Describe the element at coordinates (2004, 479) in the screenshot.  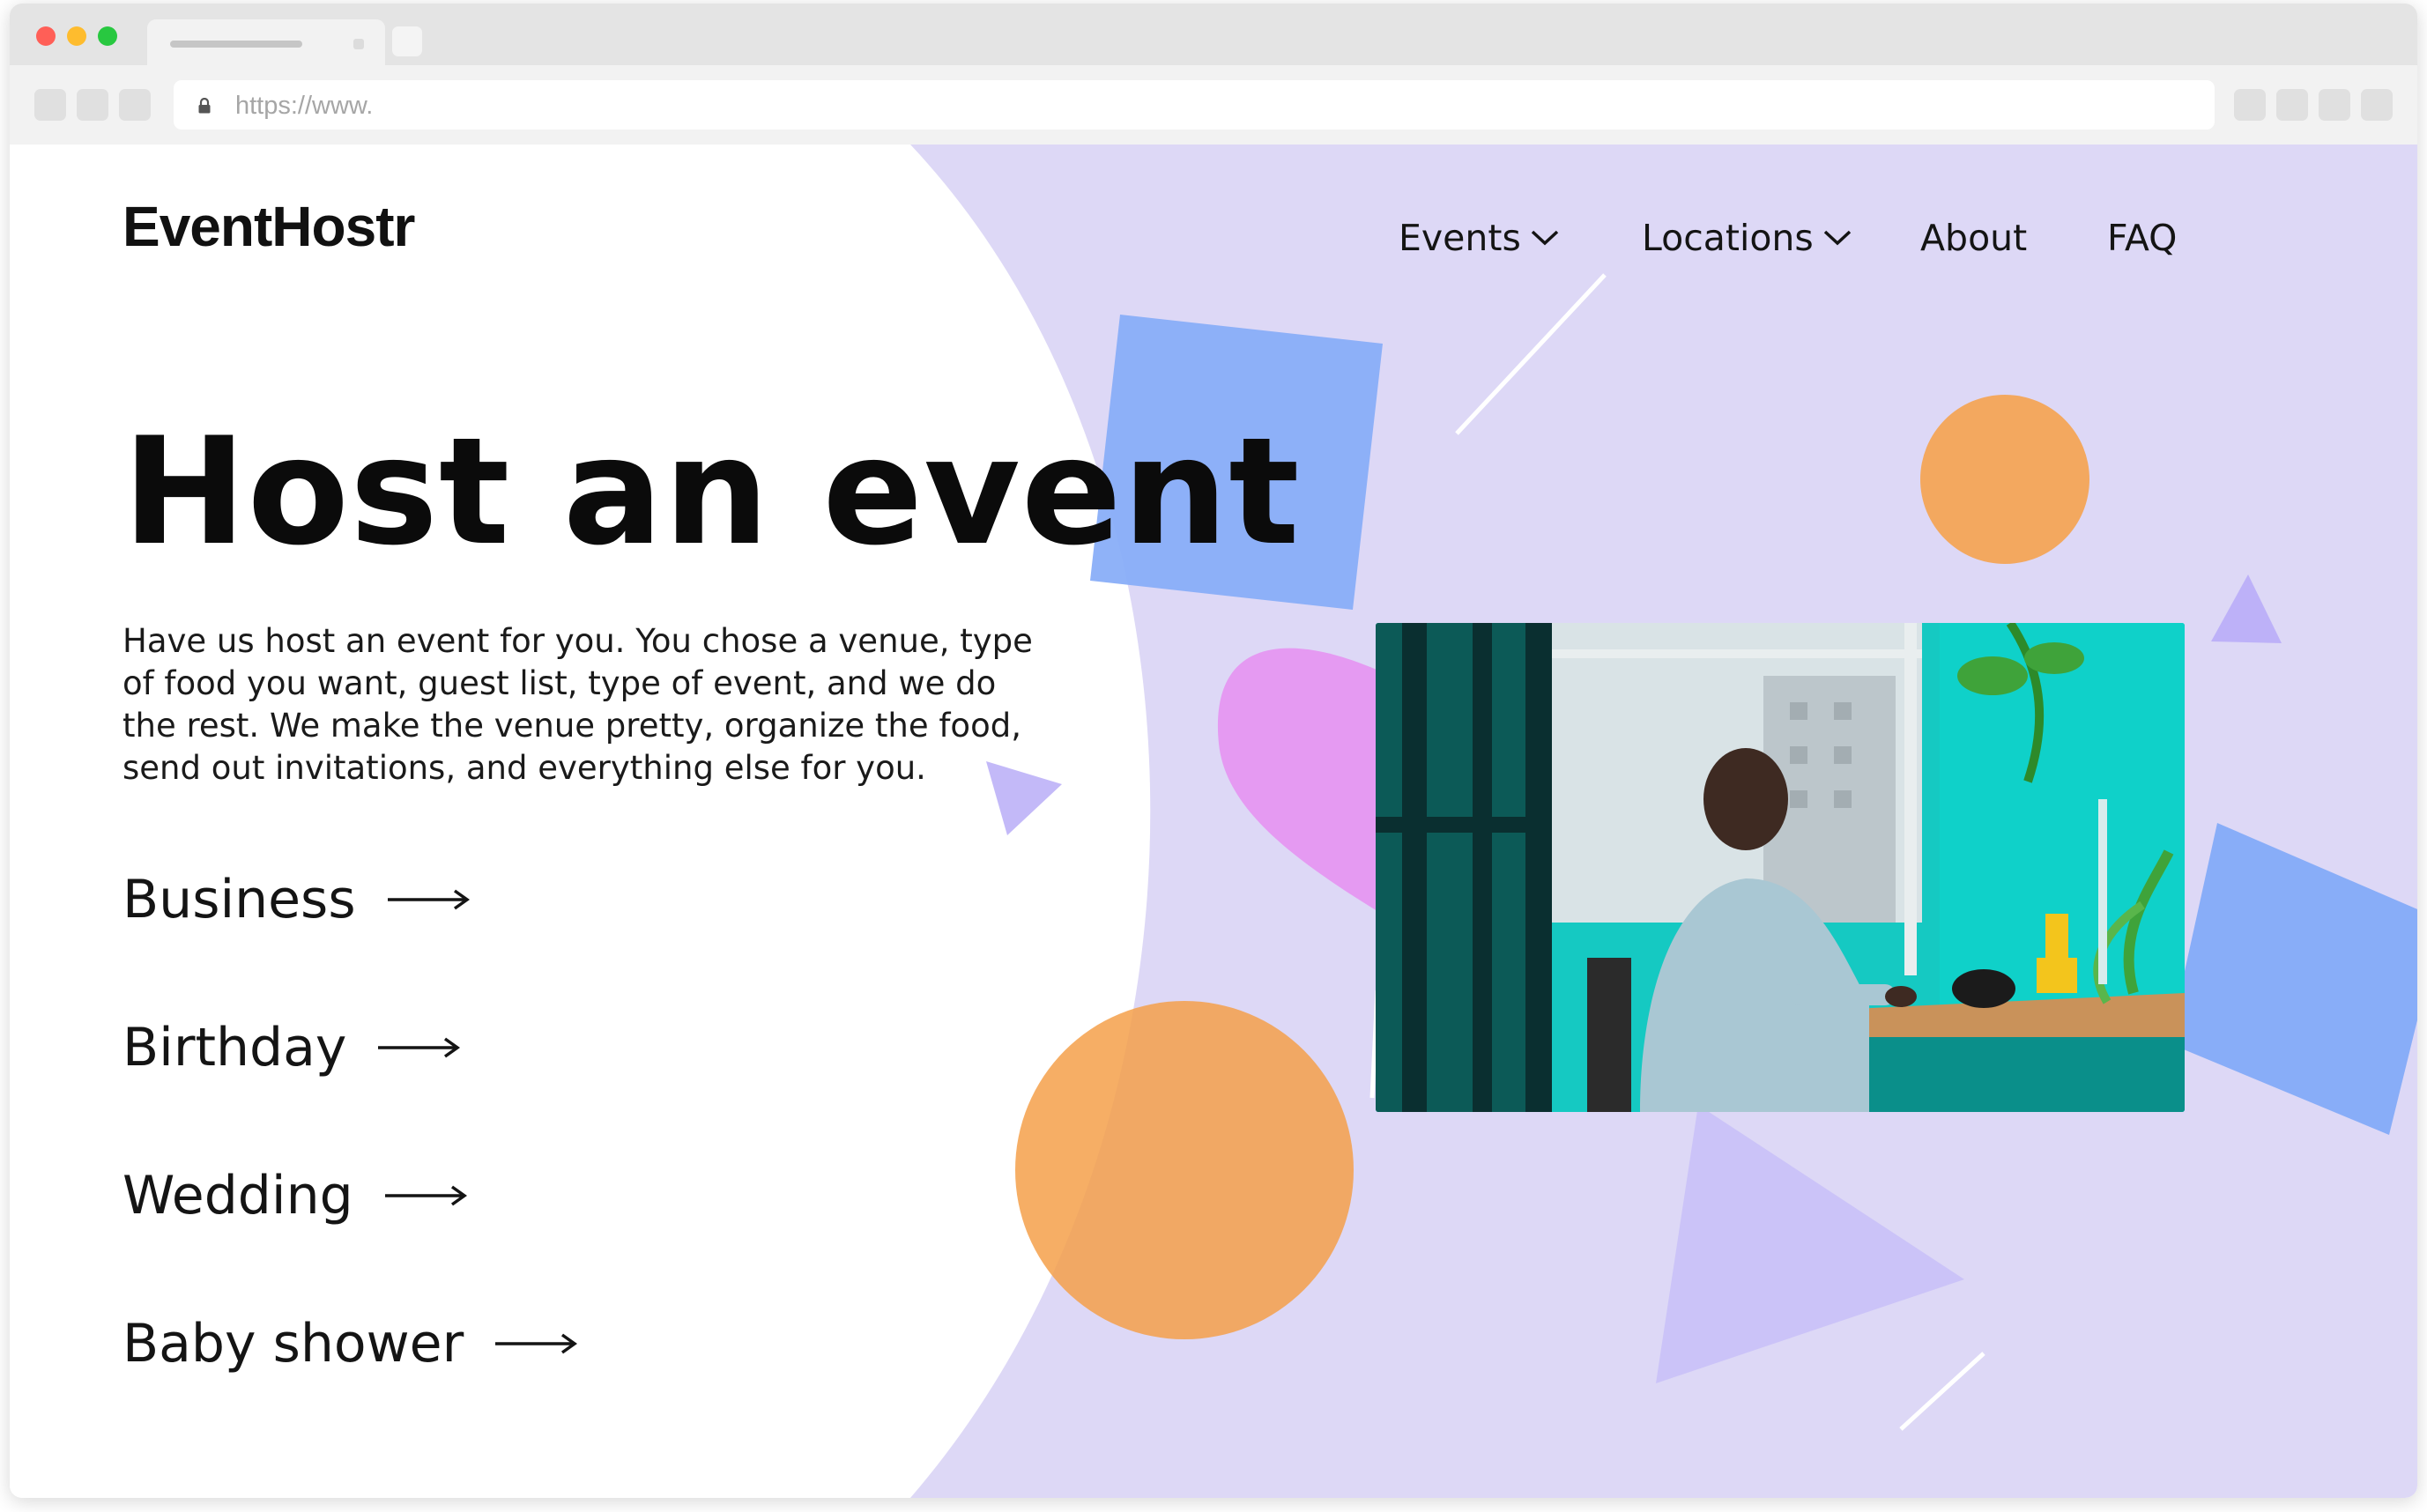
I see `orange-circle-small` at that location.